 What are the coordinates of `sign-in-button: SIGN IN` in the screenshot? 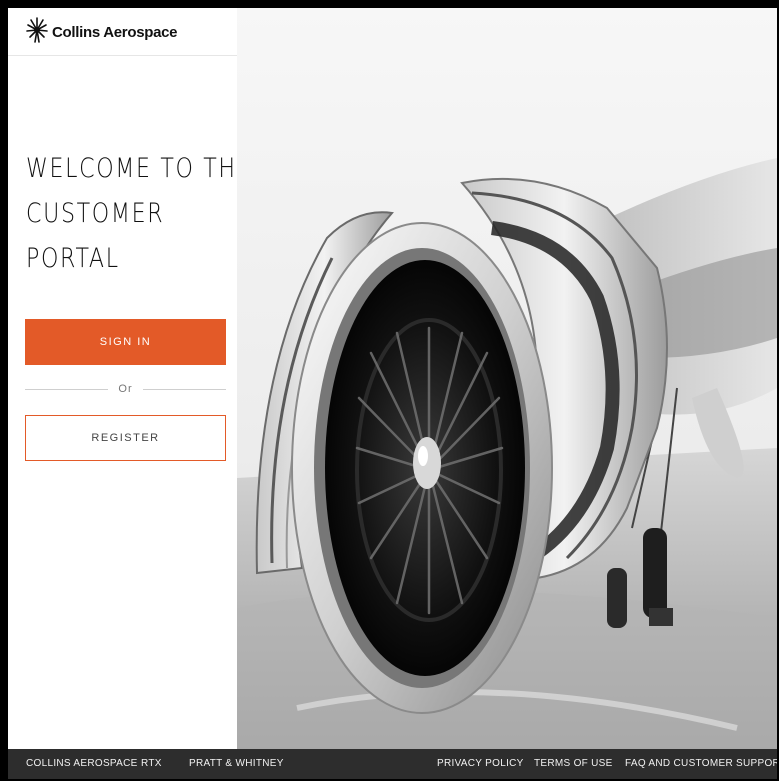 It's located at (125, 342).